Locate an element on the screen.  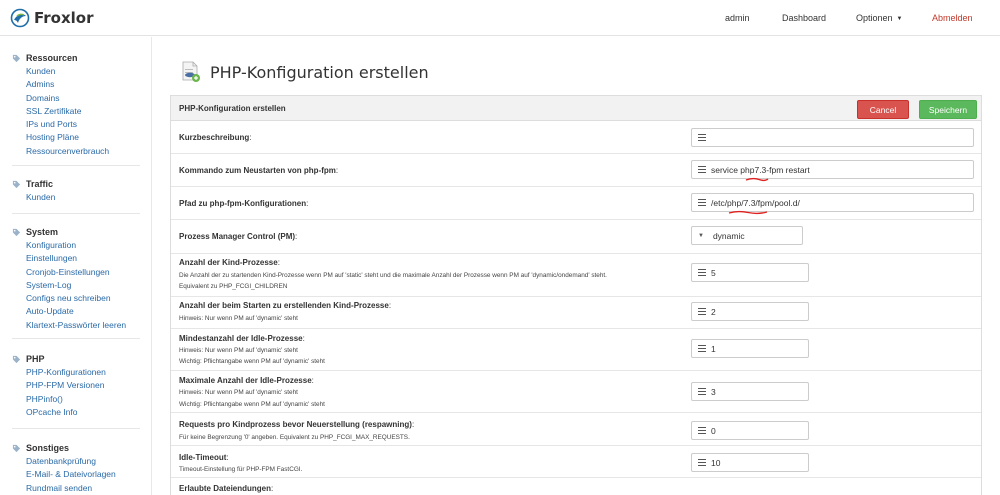
sidebar-item-hosting-plaene: Hosting Pläne is located at coordinates (84, 137).